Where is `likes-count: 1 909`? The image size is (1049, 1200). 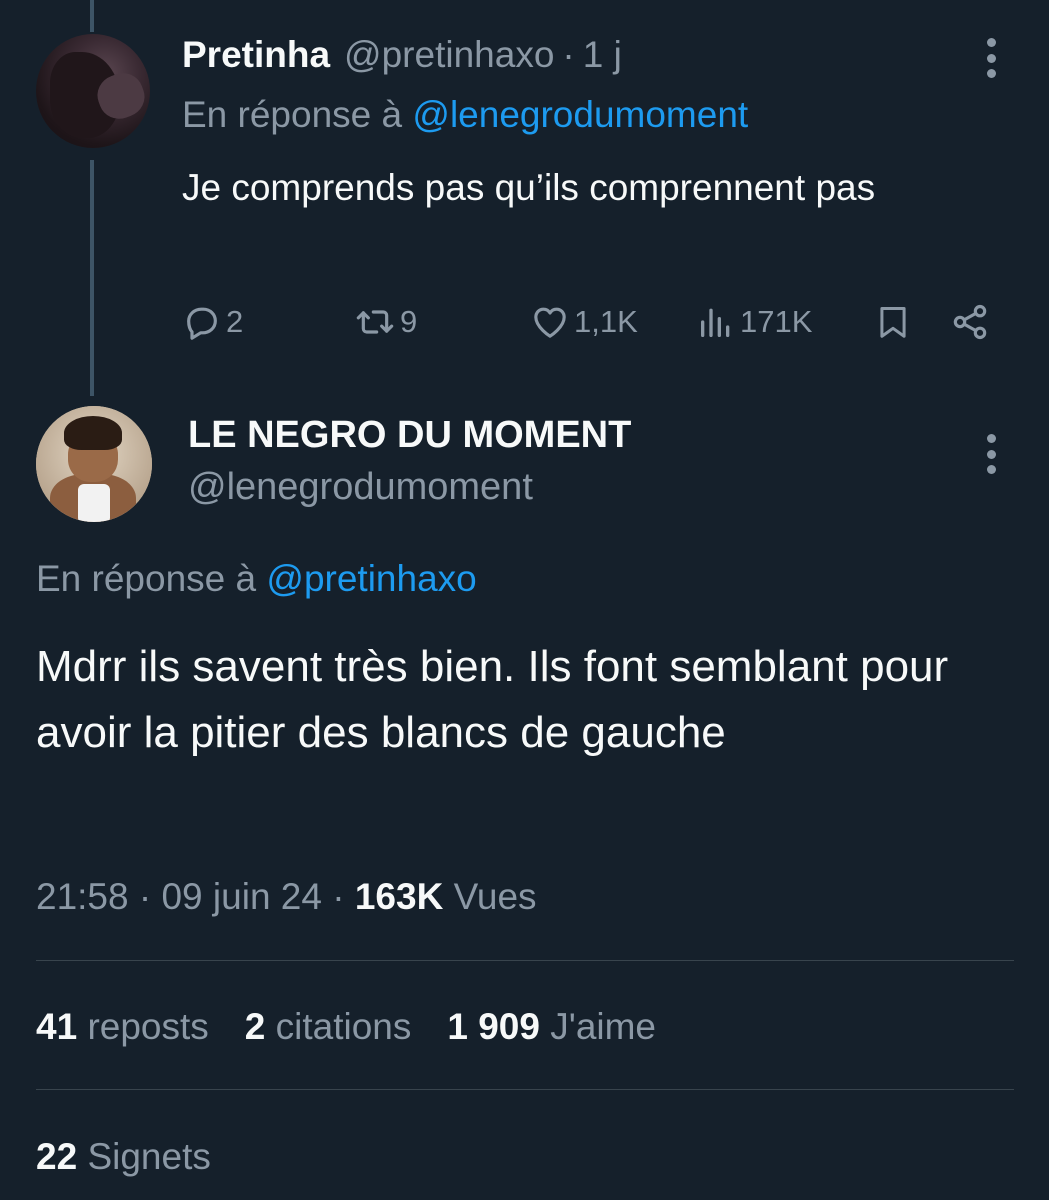 likes-count: 1 909 is located at coordinates (493, 1026).